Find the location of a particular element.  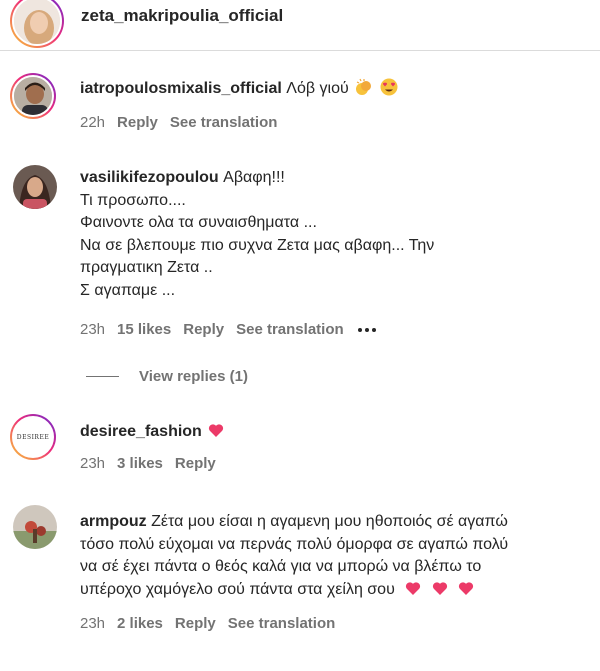

likes-count: 15 likes is located at coordinates (144, 329).